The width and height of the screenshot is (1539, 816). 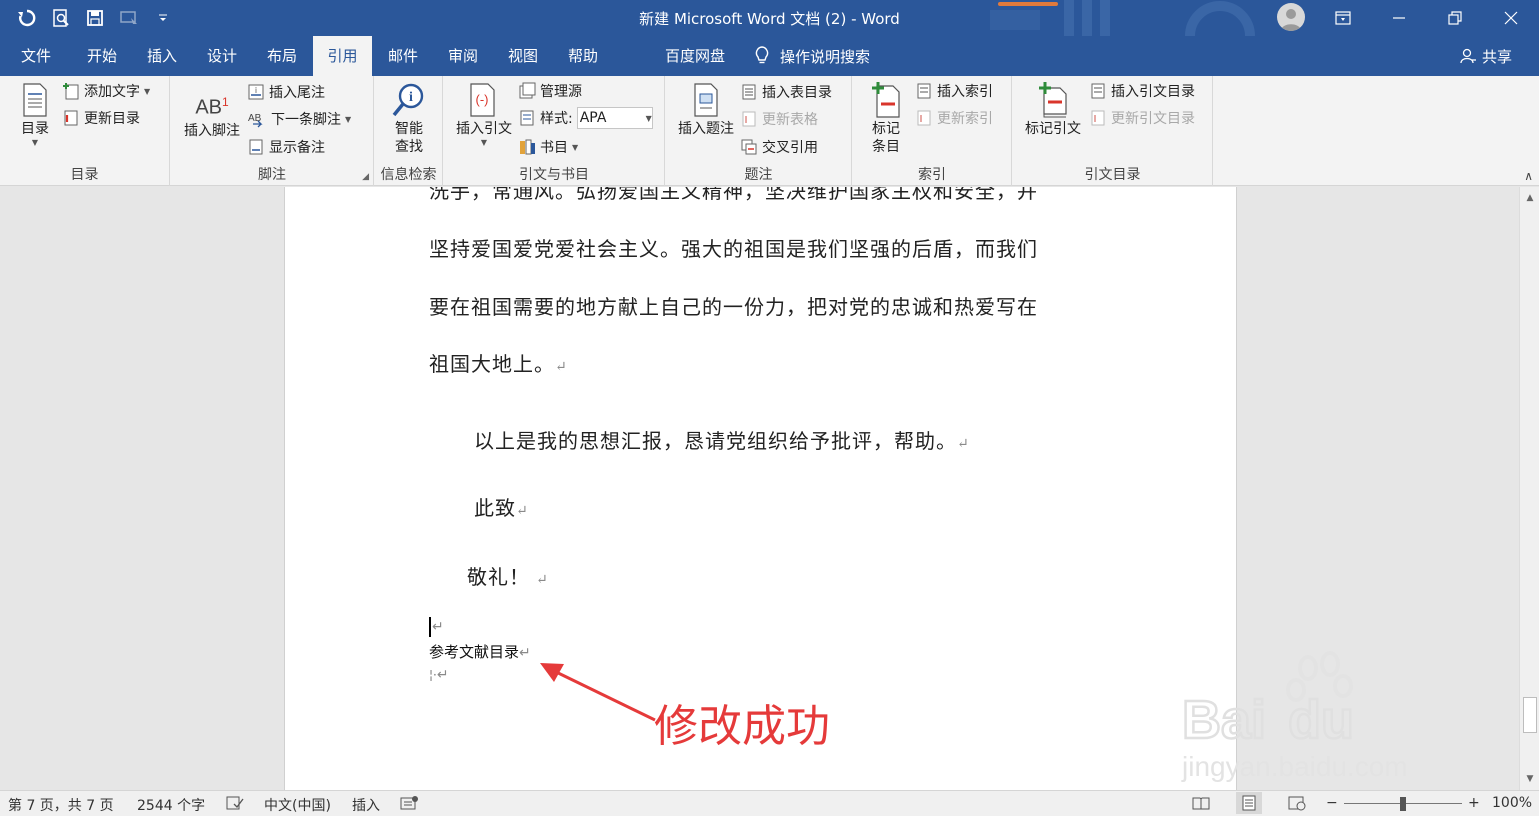 I want to click on next-footnote-button: AB 下一条脚注 ▼, so click(x=299, y=119).